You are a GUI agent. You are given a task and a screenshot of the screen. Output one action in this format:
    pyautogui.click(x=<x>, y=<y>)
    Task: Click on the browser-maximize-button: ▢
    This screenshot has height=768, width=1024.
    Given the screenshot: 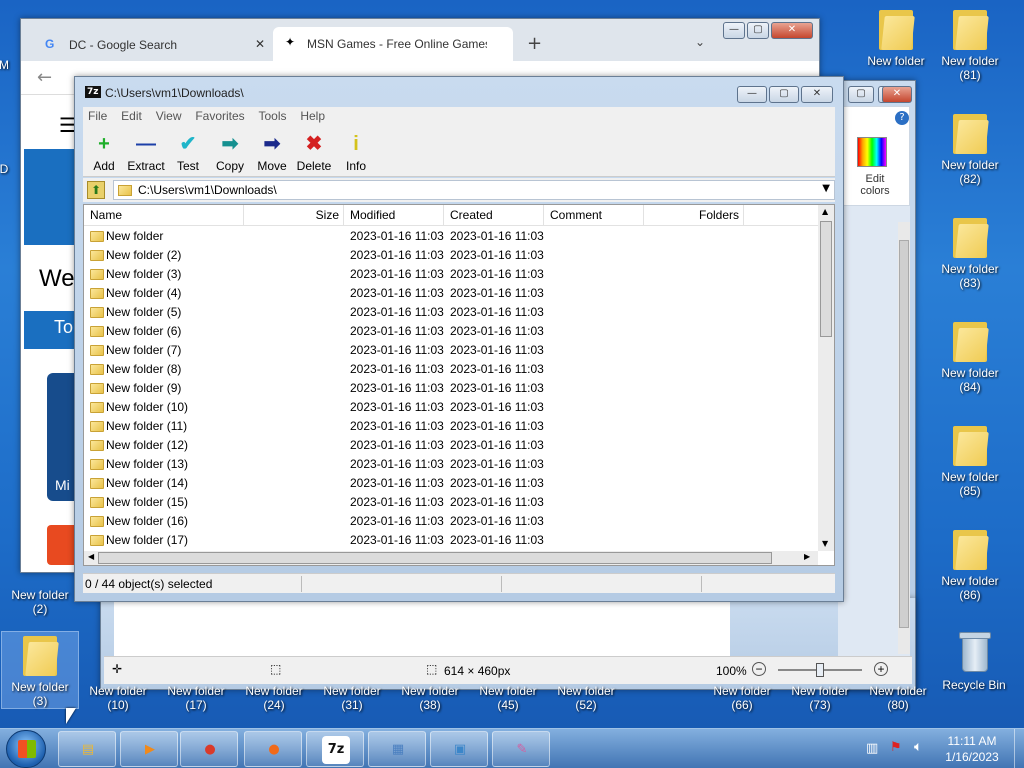 What is the action you would take?
    pyautogui.click(x=758, y=30)
    